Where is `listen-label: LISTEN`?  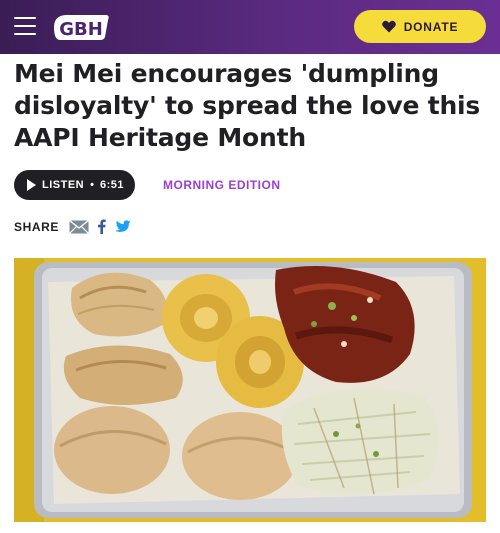 listen-label: LISTEN is located at coordinates (63, 185).